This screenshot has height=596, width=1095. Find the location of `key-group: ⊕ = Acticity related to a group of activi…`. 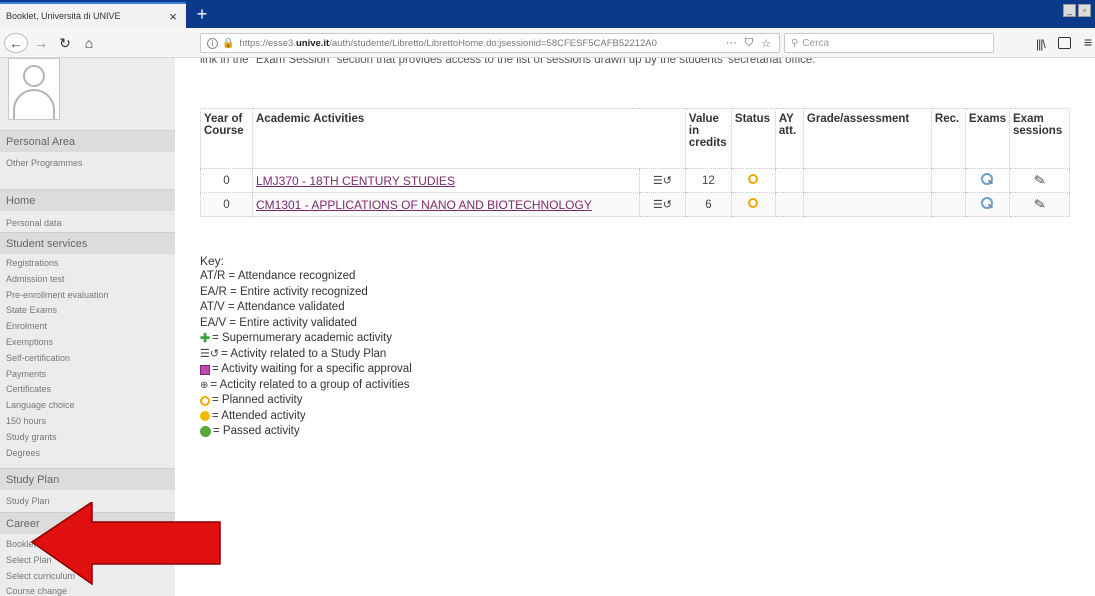

key-group: ⊕ = Acticity related to a group of activi… is located at coordinates (306, 386).